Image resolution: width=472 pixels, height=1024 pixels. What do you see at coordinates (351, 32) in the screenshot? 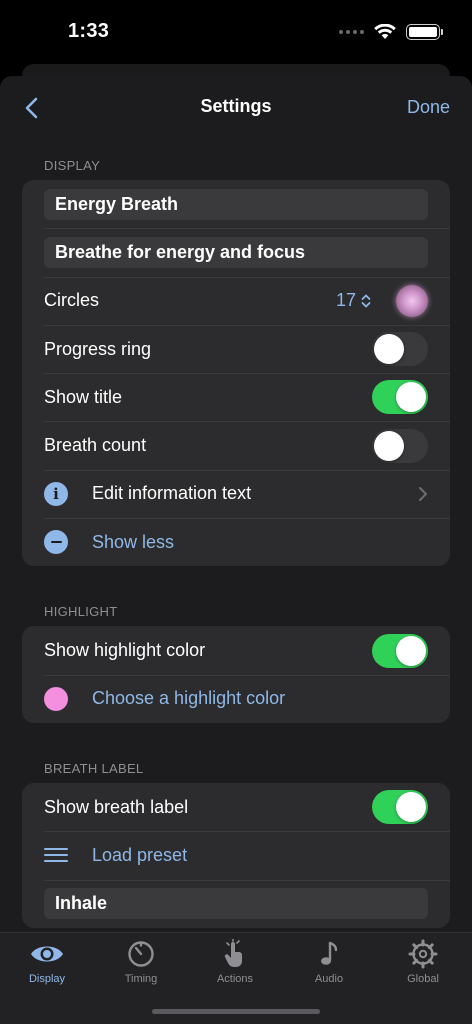
I see `signal-dots-icon` at bounding box center [351, 32].